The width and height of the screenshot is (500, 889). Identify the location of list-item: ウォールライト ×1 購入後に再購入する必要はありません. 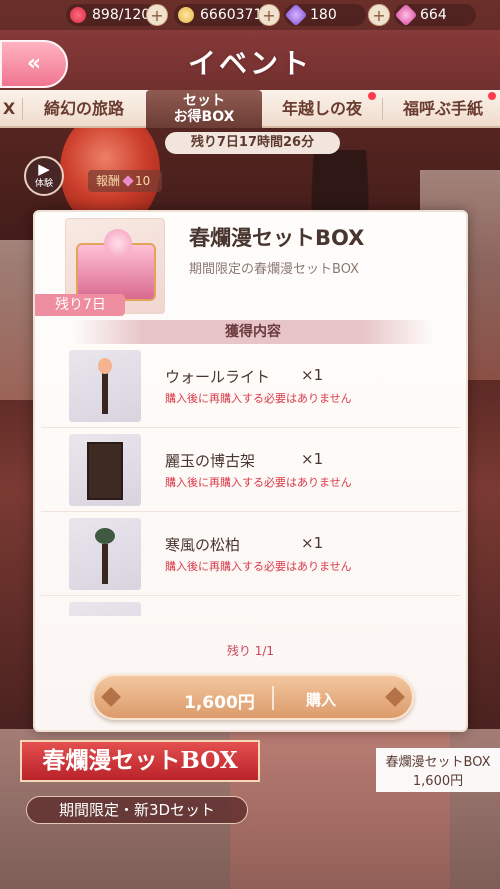
(250, 387).